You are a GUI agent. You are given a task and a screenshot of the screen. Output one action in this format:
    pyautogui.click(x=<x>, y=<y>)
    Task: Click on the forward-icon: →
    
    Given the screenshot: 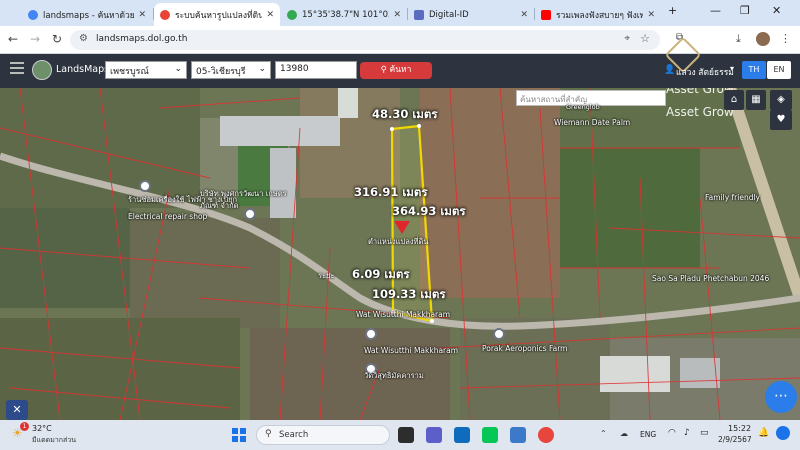 What is the action you would take?
    pyautogui.click(x=35, y=39)
    